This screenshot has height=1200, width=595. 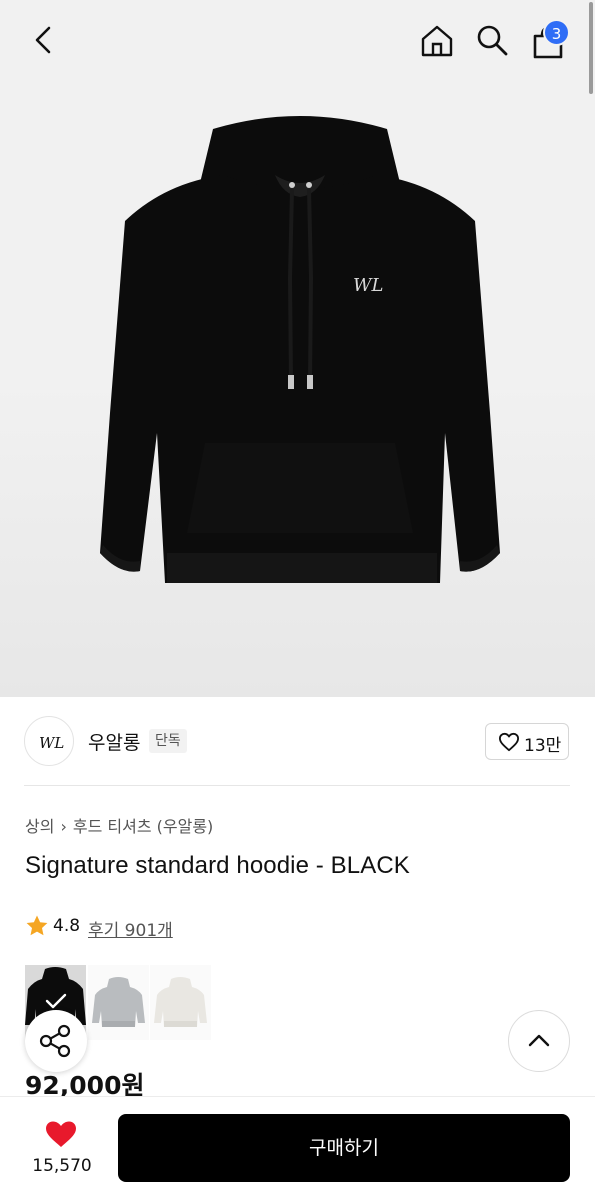 I want to click on wishlist-button: 15,570, so click(x=62, y=1149).